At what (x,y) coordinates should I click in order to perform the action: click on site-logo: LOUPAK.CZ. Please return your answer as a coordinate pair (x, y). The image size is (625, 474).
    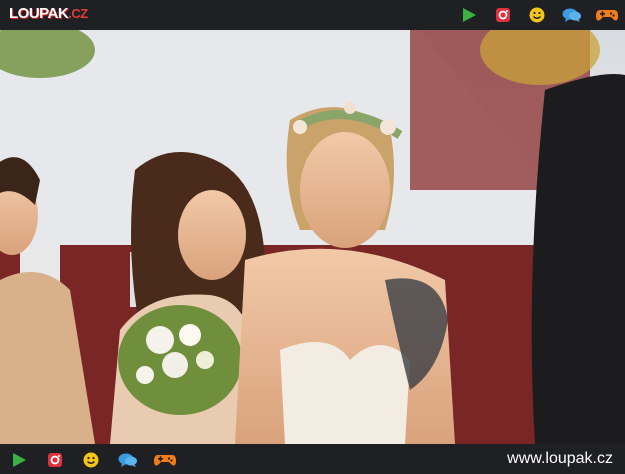
    Looking at the image, I should click on (48, 13).